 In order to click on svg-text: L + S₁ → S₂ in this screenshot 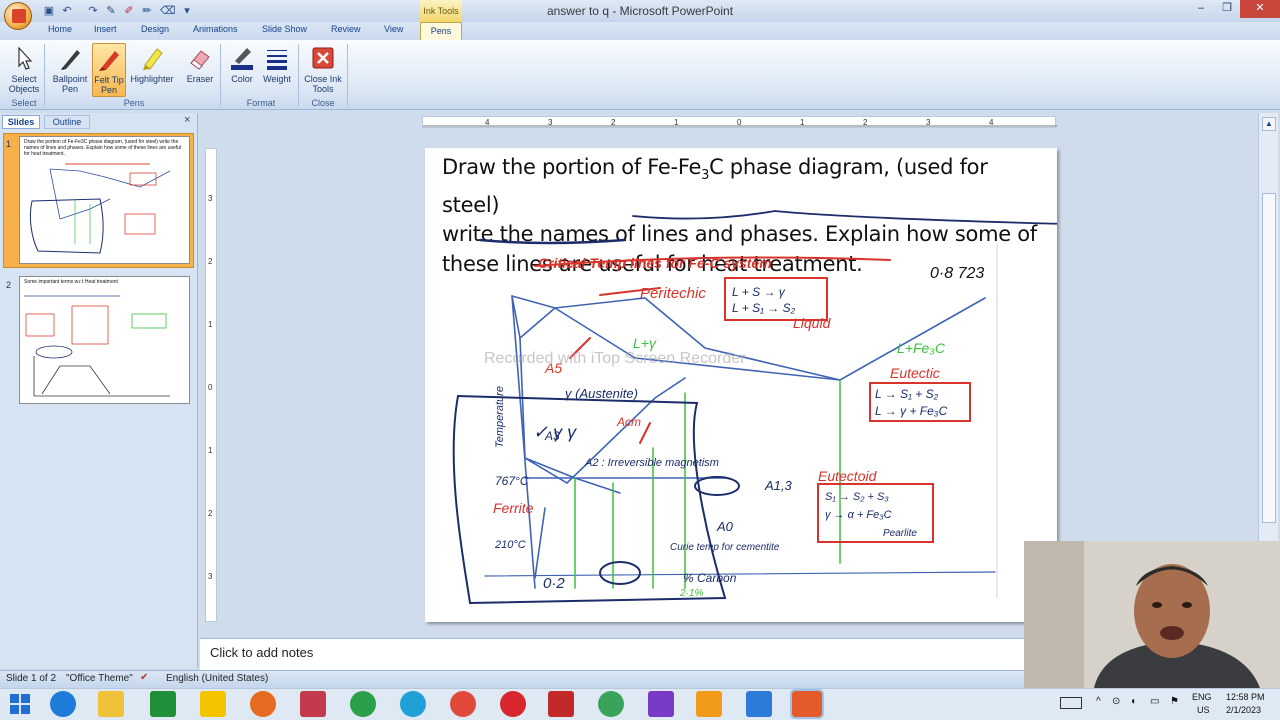, I will do `click(764, 308)`.